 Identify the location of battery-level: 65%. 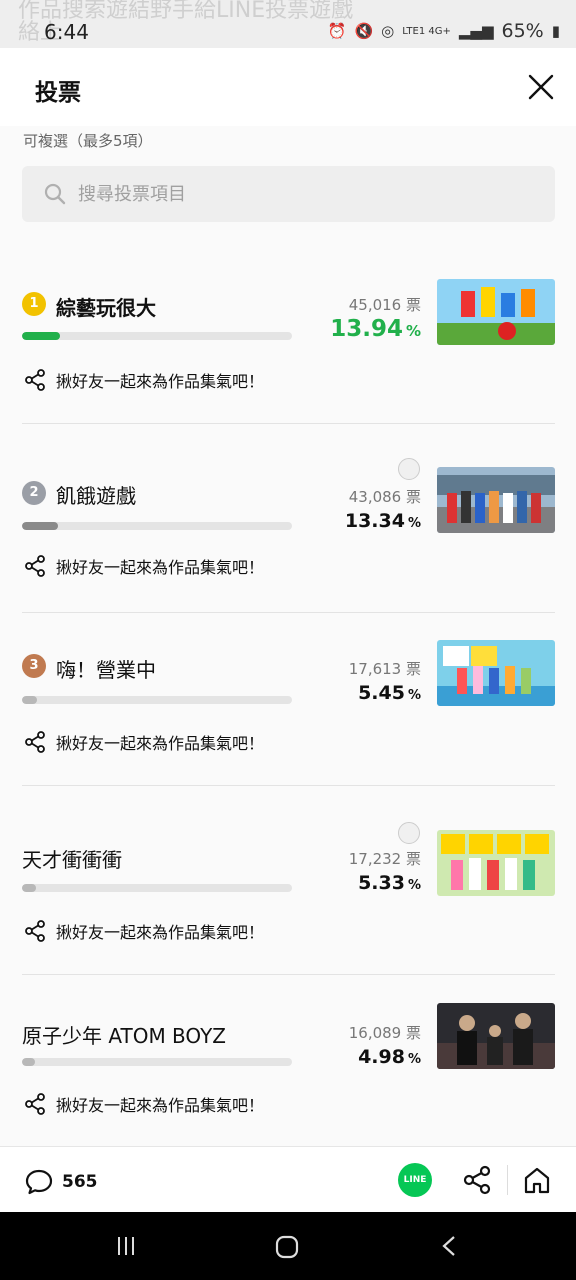
(522, 31).